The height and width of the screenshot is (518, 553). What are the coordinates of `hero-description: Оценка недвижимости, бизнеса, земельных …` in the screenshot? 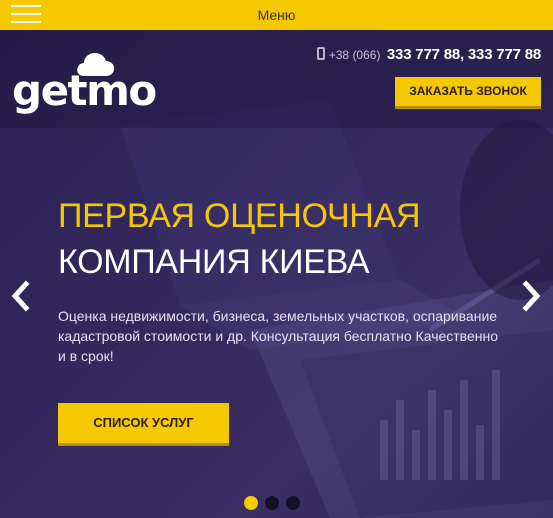 It's located at (278, 336).